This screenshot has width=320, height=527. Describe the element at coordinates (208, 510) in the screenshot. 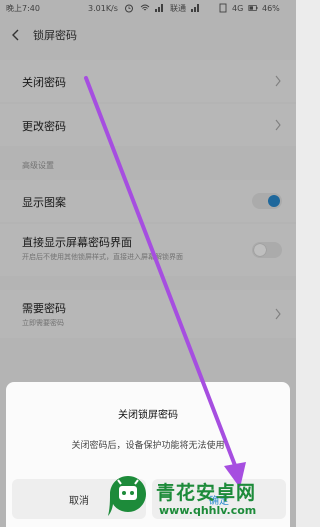

I see `watermark-url: www.qhhlv.com` at that location.